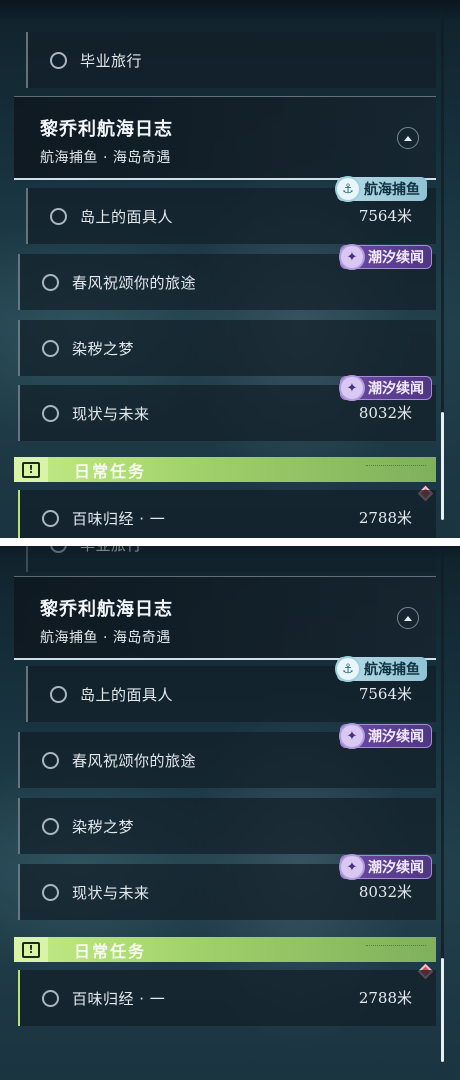 The width and height of the screenshot is (460, 1080). Describe the element at coordinates (230, 11) in the screenshot. I see `top-fade` at that location.